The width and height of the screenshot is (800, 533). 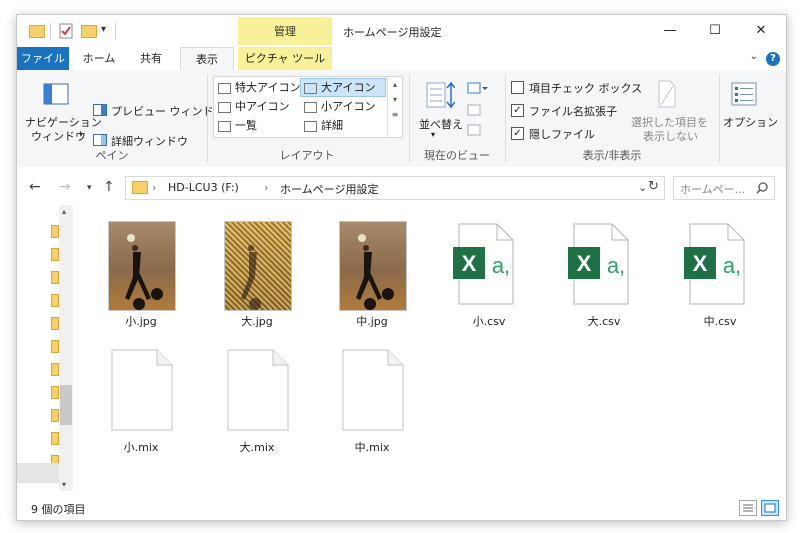 I want to click on hidden-items-label: 隠しファイル, so click(x=562, y=134).